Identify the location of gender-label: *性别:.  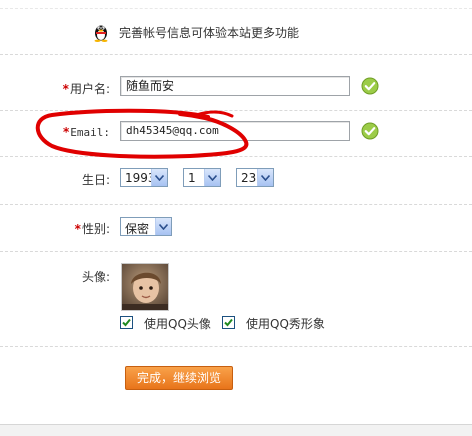
(55, 228).